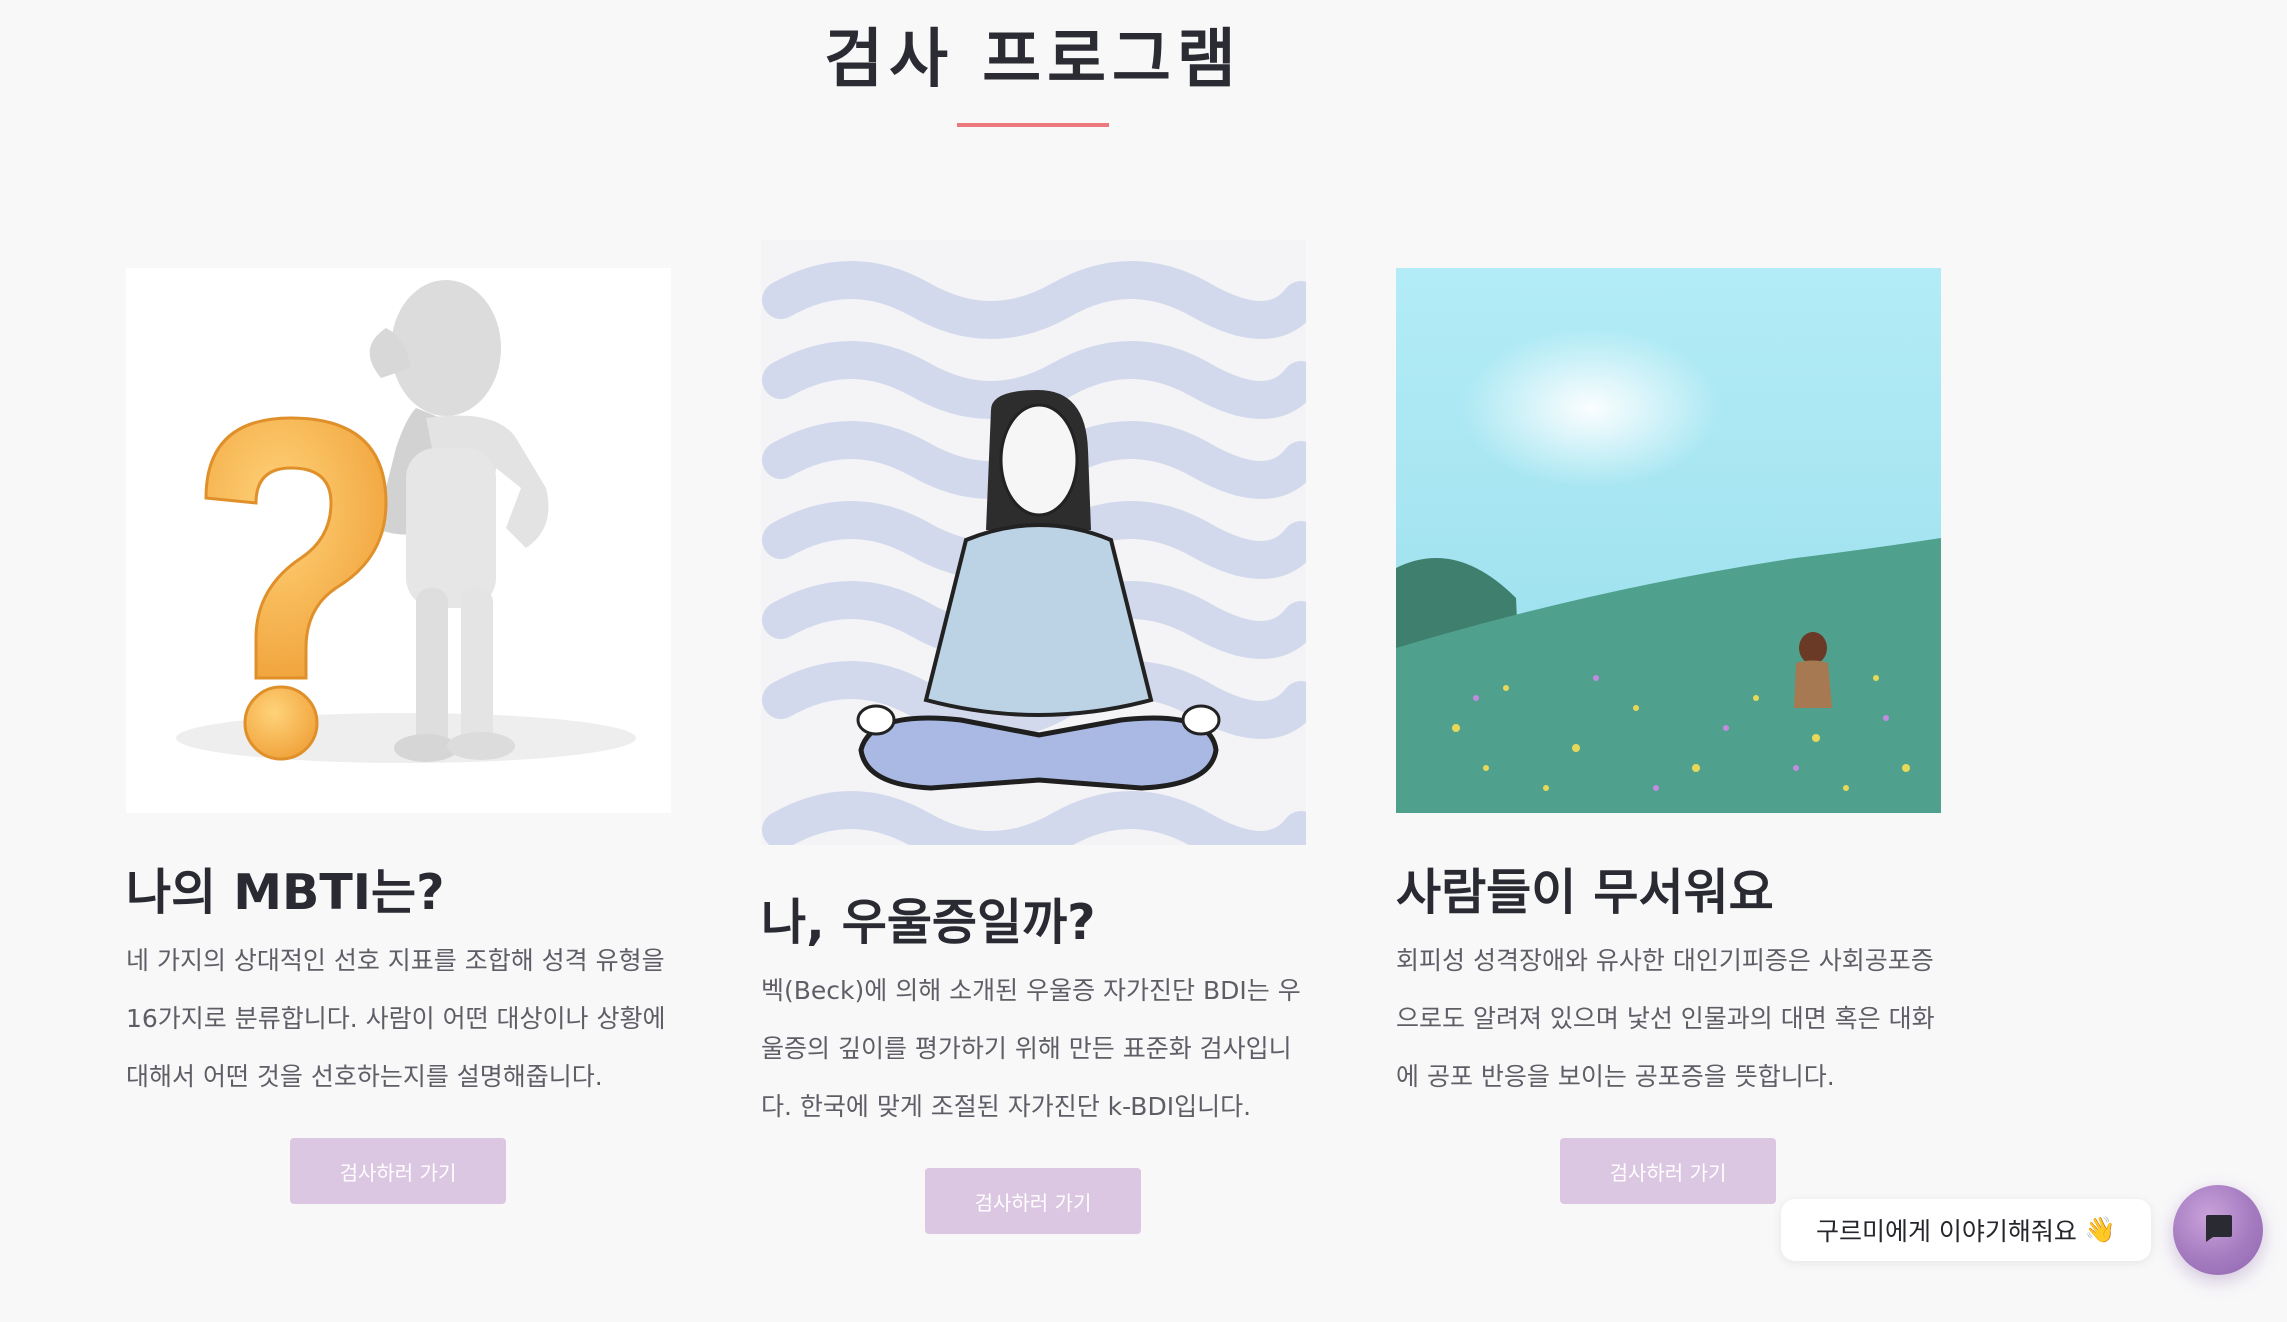 This screenshot has width=2287, height=1322. Describe the element at coordinates (2100, 1229) in the screenshot. I see `waving-hand-icon: 👋` at that location.